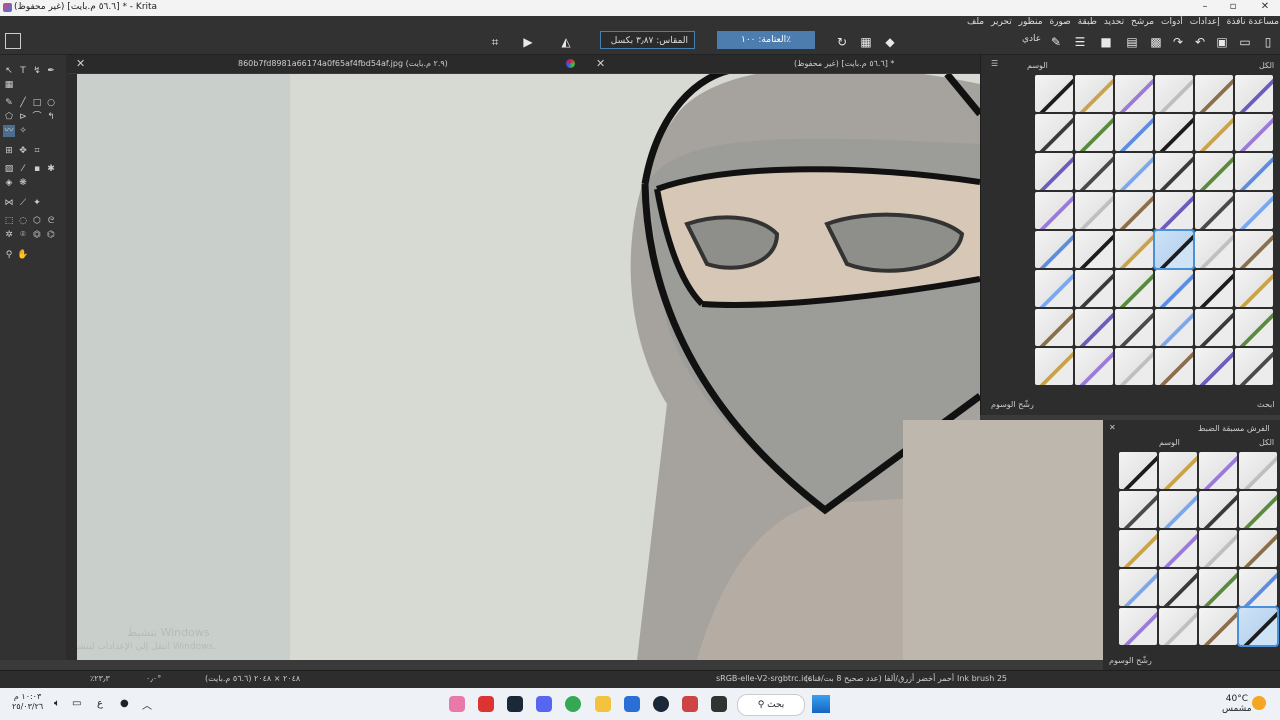 The width and height of the screenshot is (1280, 720). Describe the element at coordinates (1056, 42) in the screenshot. I see `brush-preset-icon: ✎` at that location.